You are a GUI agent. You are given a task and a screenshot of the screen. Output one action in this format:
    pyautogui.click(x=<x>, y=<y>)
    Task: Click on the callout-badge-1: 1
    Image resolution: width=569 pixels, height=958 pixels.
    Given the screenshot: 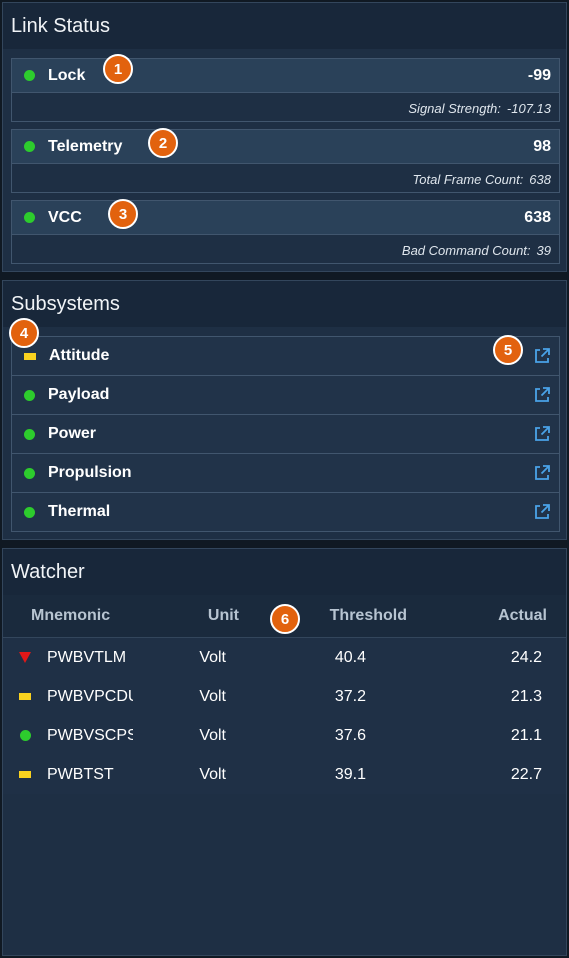 What is the action you would take?
    pyautogui.click(x=118, y=69)
    